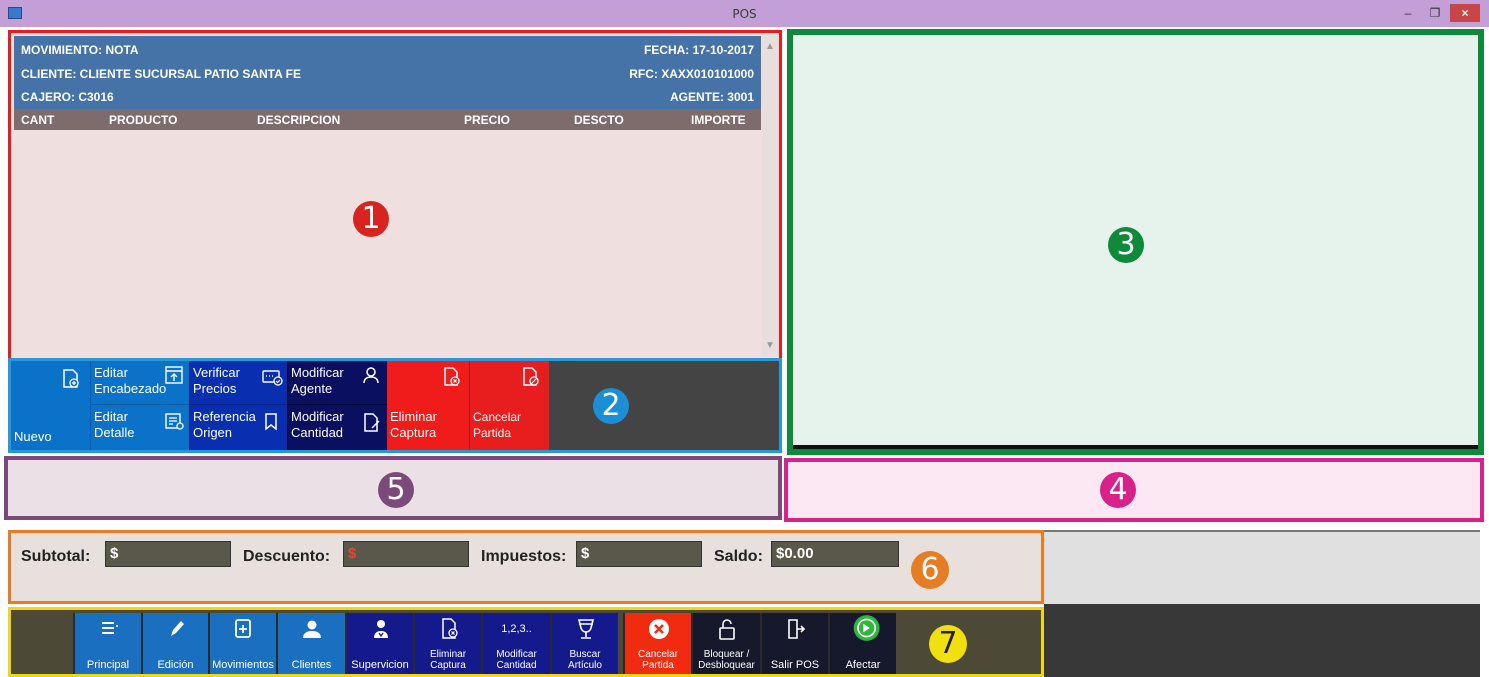 The image size is (1489, 677). I want to click on eliminar-captura-button: Eliminar Captura, so click(428, 405).